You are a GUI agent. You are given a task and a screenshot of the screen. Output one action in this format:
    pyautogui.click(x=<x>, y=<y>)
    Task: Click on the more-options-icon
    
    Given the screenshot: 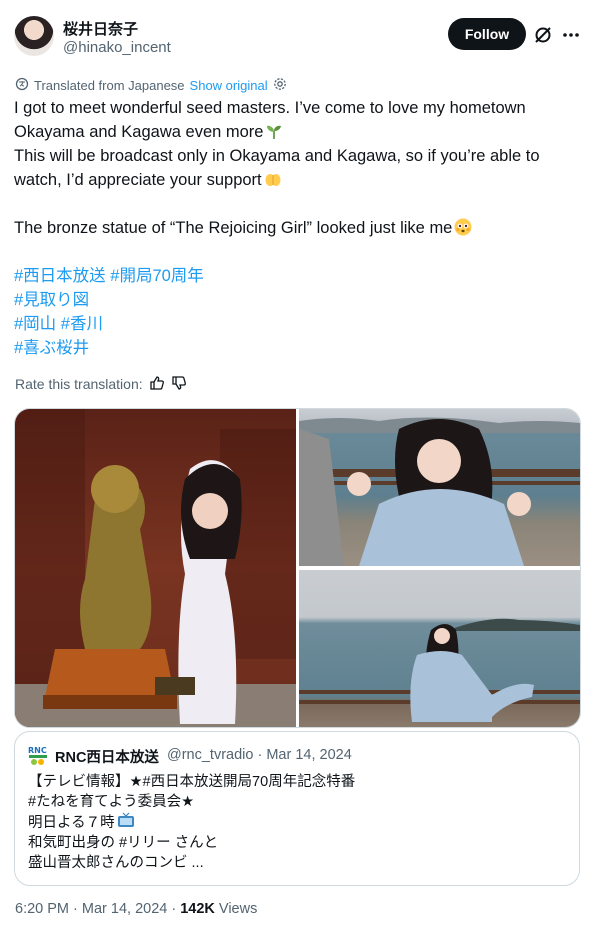 What is the action you would take?
    pyautogui.click(x=571, y=35)
    